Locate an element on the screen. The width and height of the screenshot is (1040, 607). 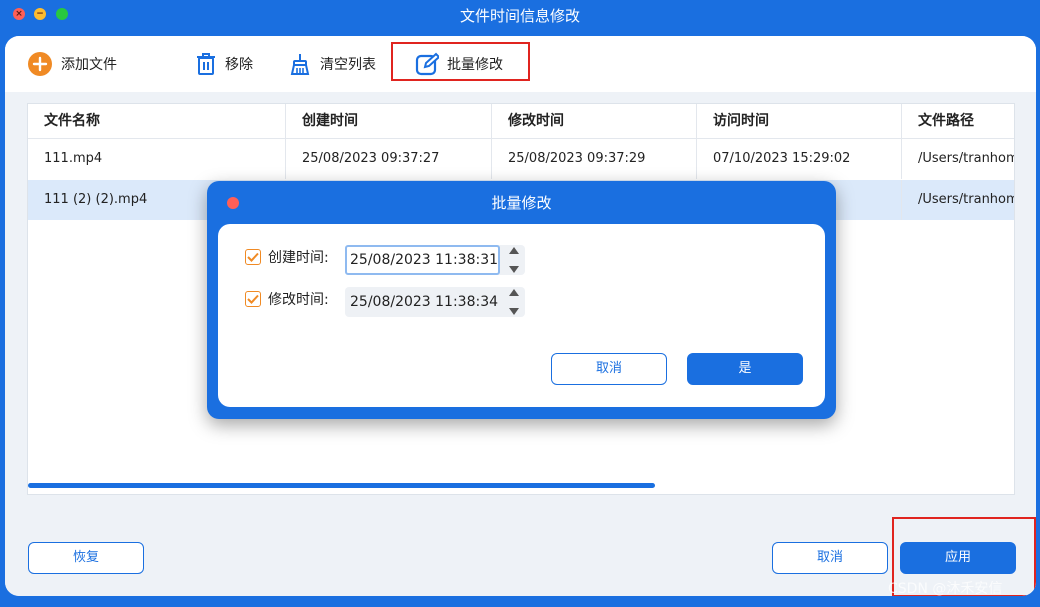
cell-name: 111.mp4 is located at coordinates (157, 159).